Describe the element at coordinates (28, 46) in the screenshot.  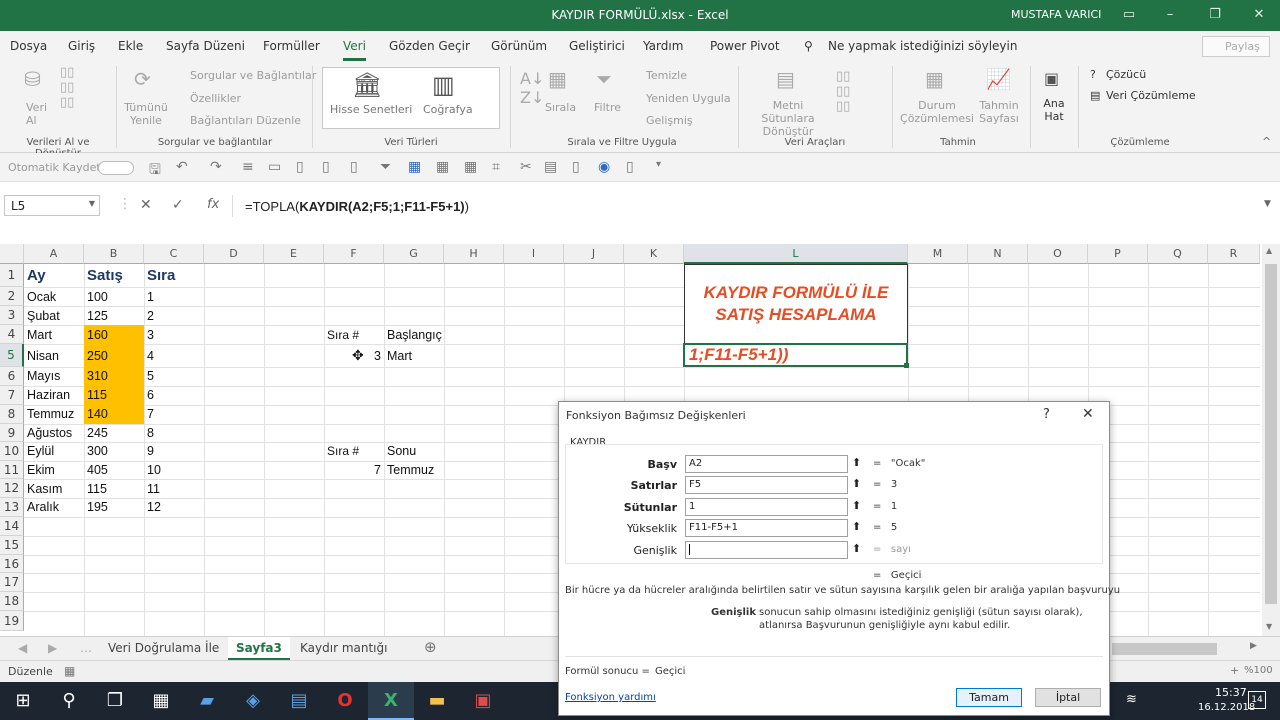
I see `tab-dosya: Dosya` at that location.